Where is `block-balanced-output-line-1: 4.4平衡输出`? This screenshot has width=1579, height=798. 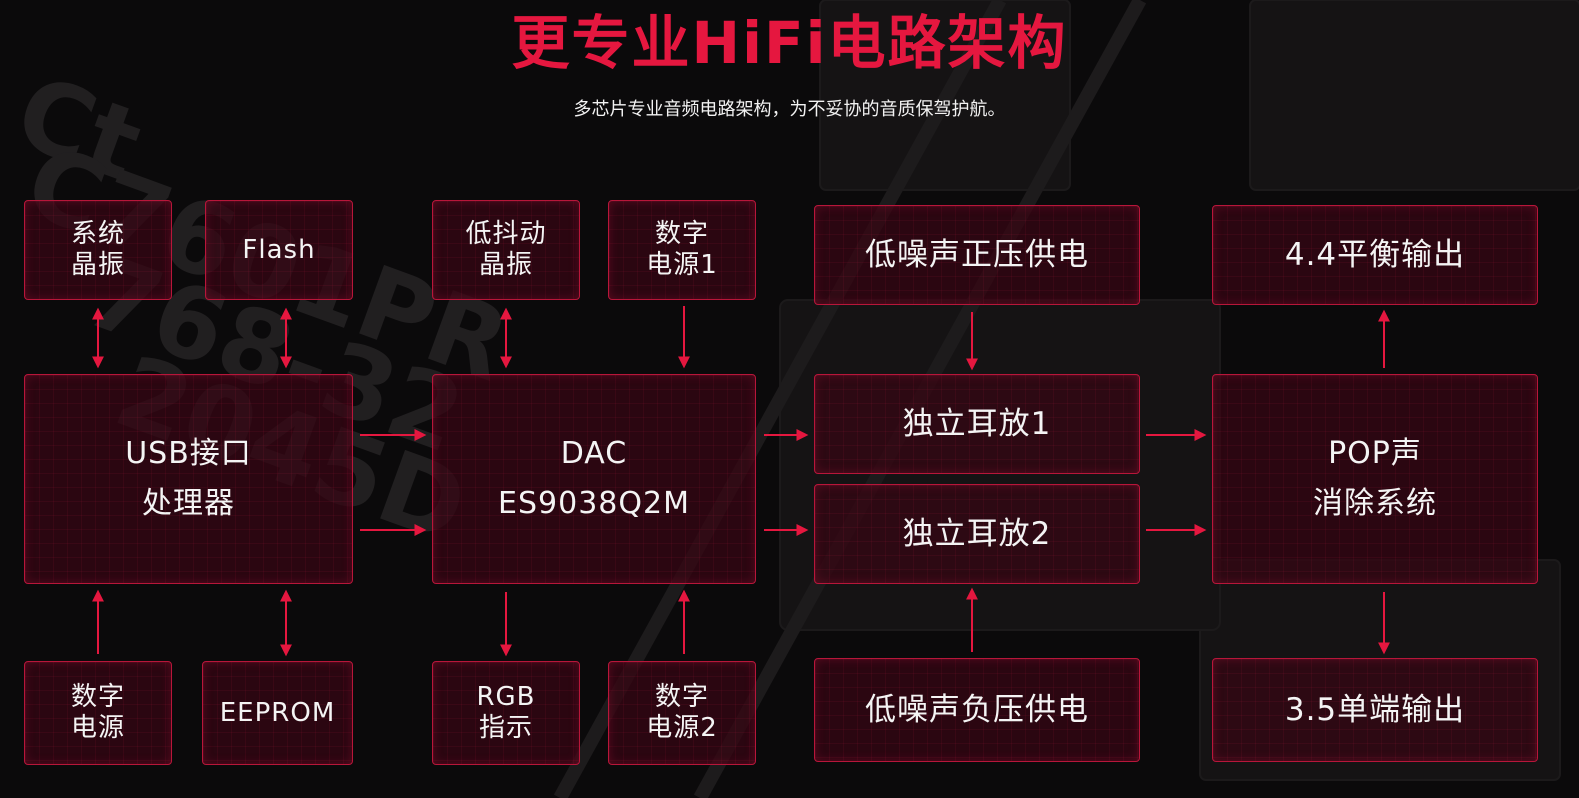 block-balanced-output-line-1: 4.4平衡输出 is located at coordinates (1375, 255).